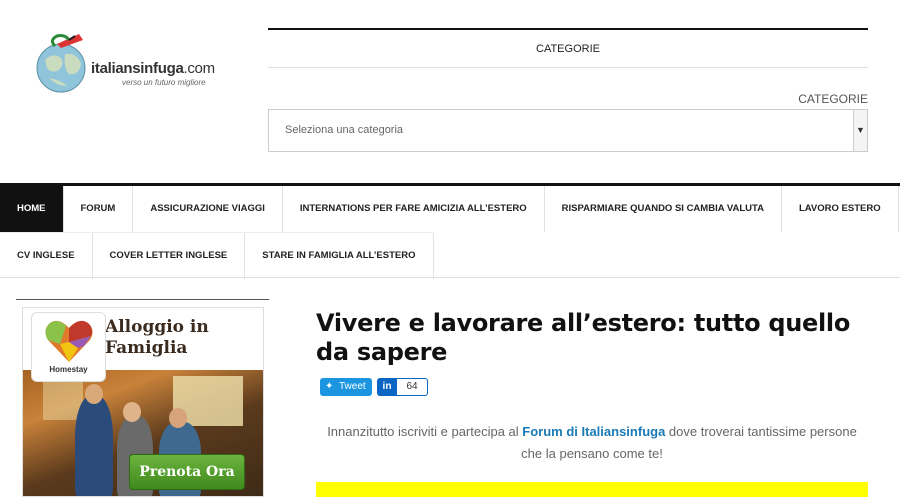 This screenshot has width=900, height=497. What do you see at coordinates (412, 387) in the screenshot?
I see `linkedin-share-count: 64` at bounding box center [412, 387].